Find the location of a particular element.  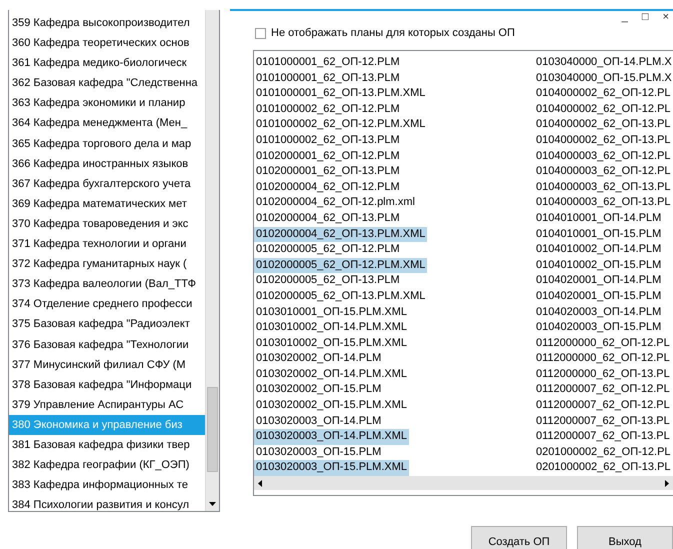

file-item: 0104010002_ОП-14.PLM is located at coordinates (599, 250).